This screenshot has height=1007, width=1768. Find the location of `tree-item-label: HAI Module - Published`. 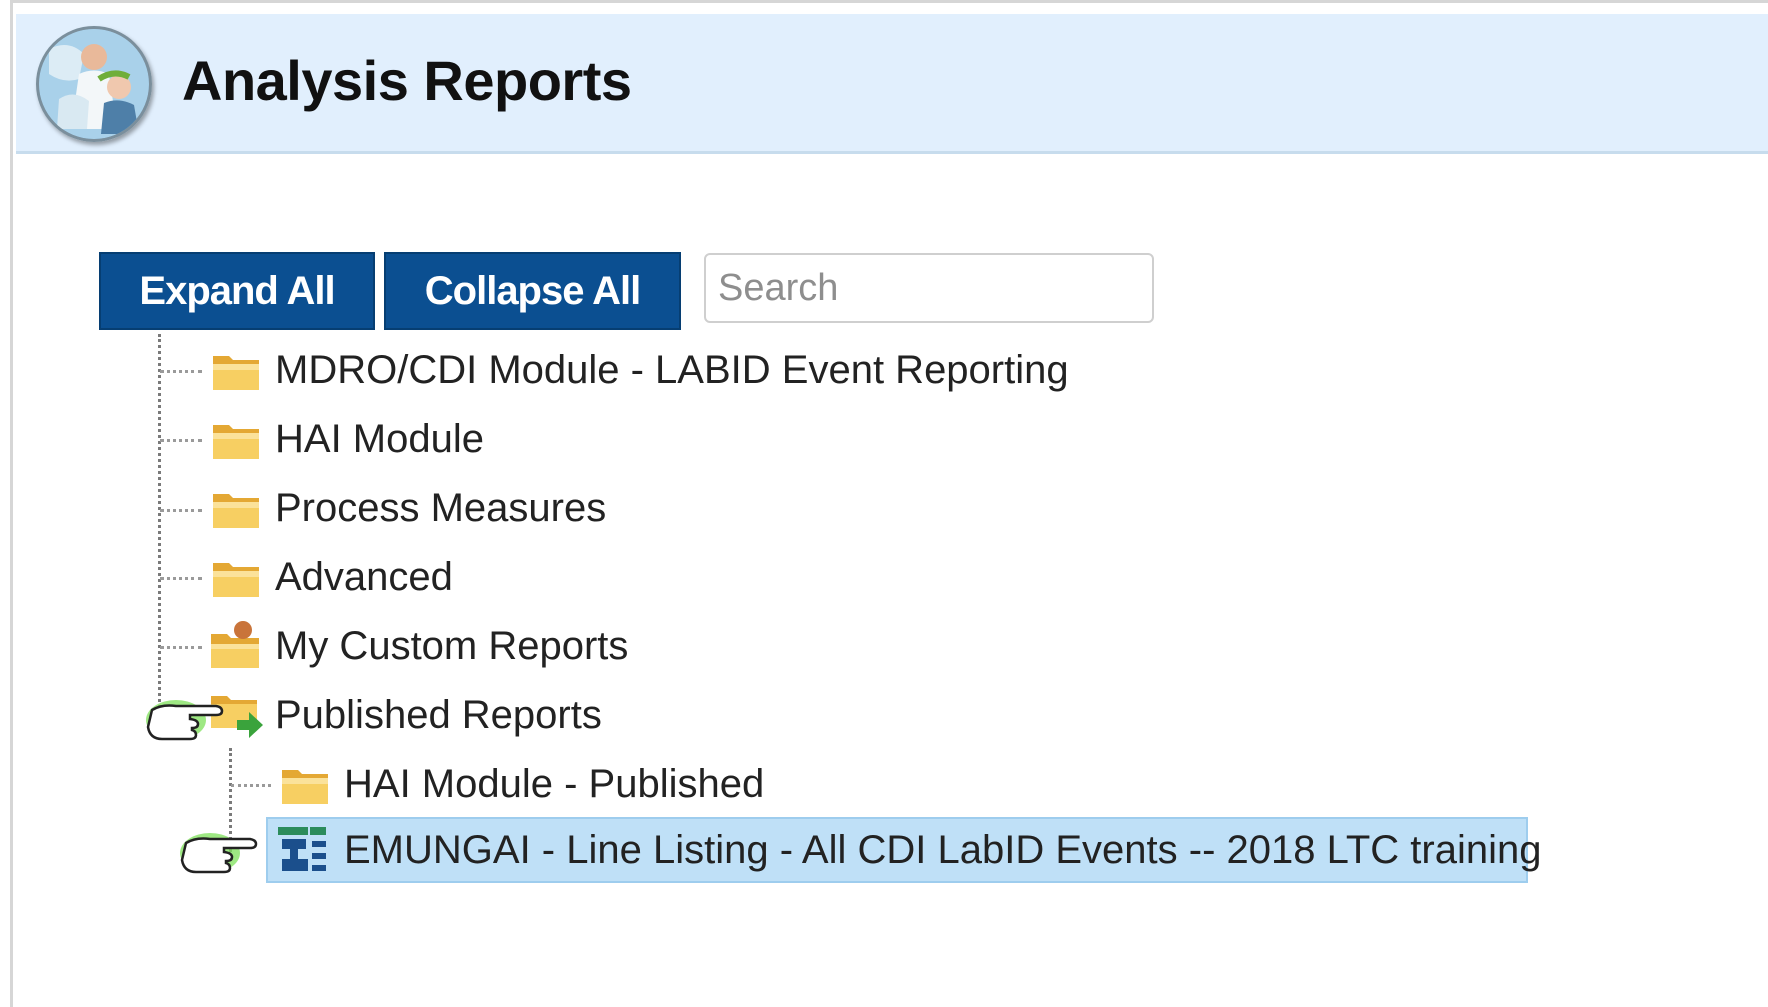

tree-item-label: HAI Module - Published is located at coordinates (554, 784).